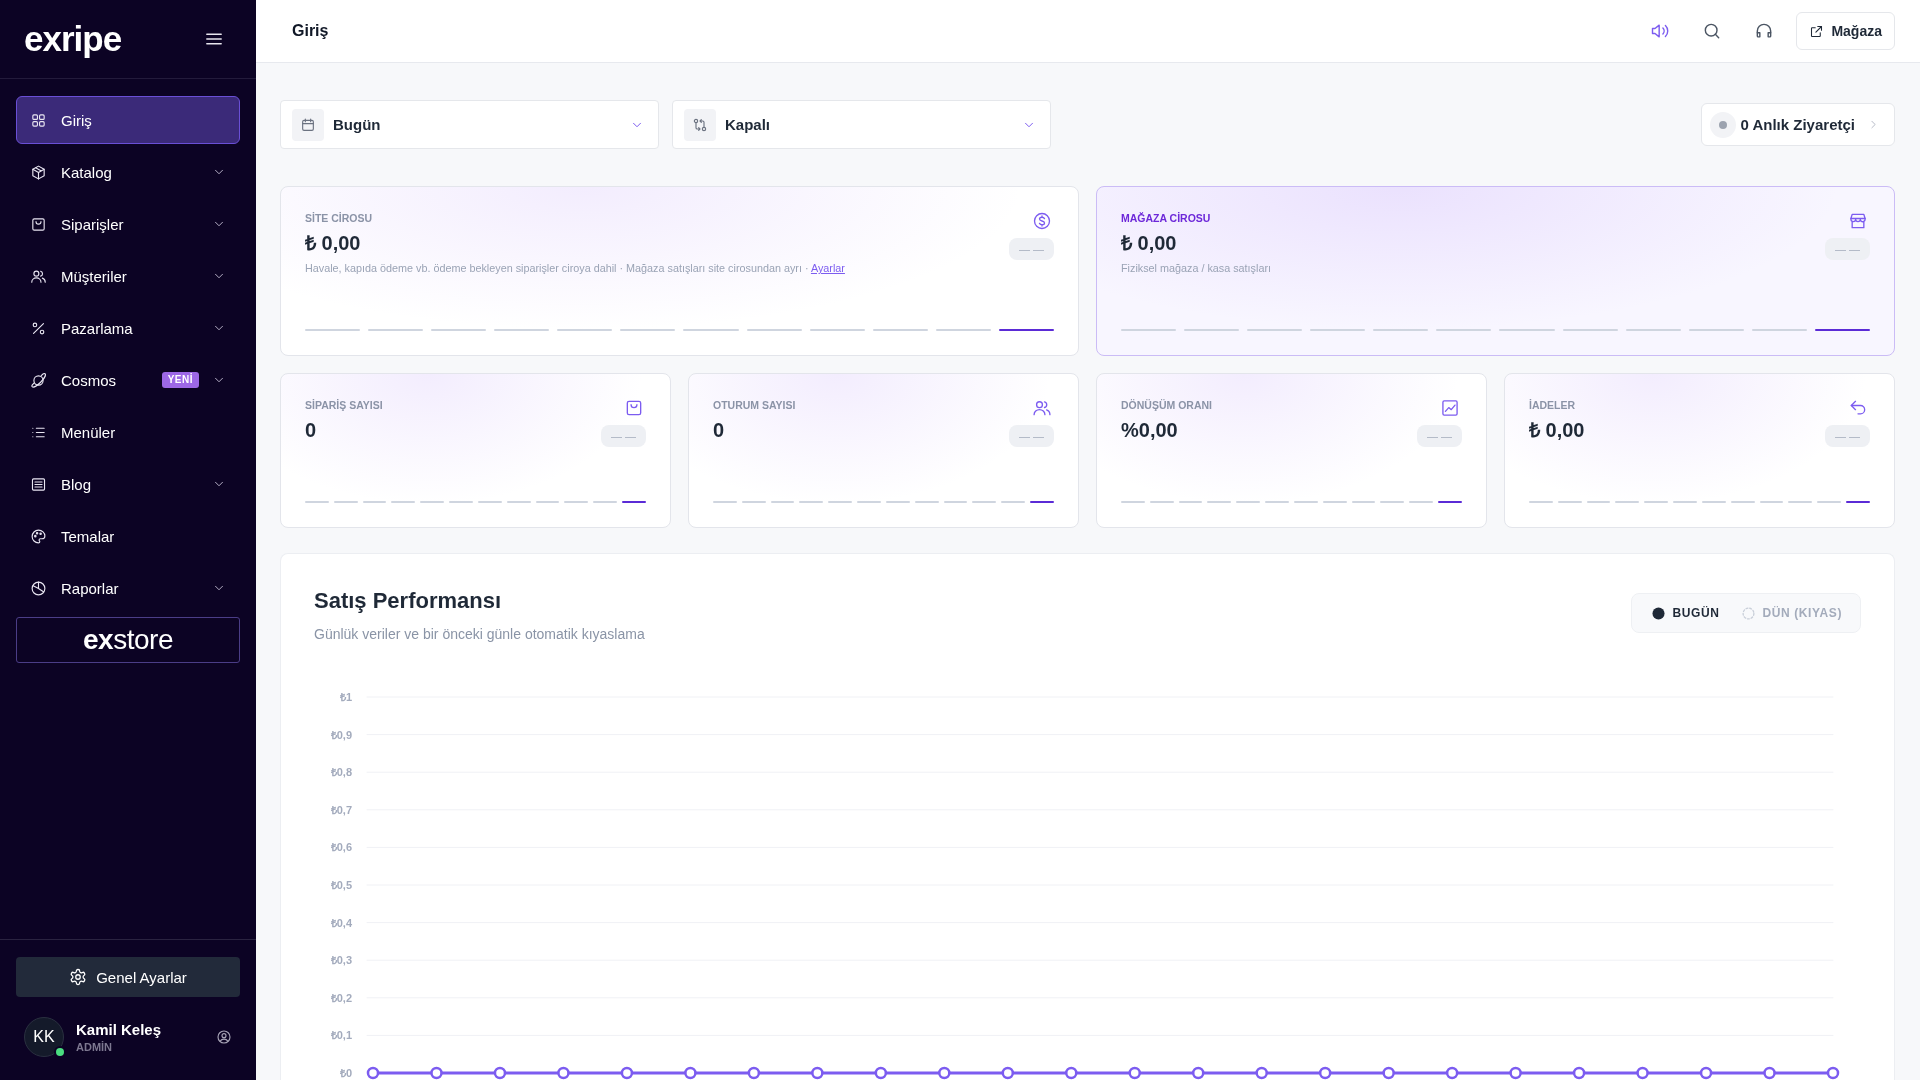 Image resolution: width=1920 pixels, height=1080 pixels. What do you see at coordinates (128, 276) in the screenshot?
I see `nav-item: Müşteriler` at bounding box center [128, 276].